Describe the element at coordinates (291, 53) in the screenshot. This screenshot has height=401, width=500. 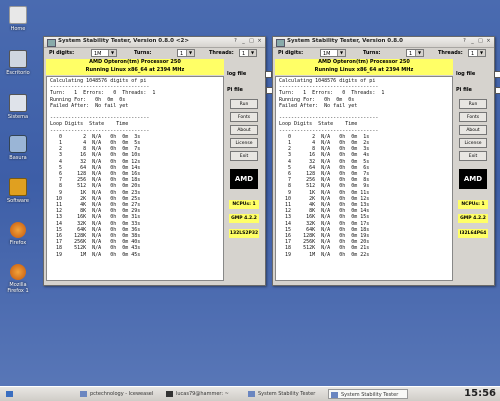
I see `pi-digits-label: Pi digits:` at that location.